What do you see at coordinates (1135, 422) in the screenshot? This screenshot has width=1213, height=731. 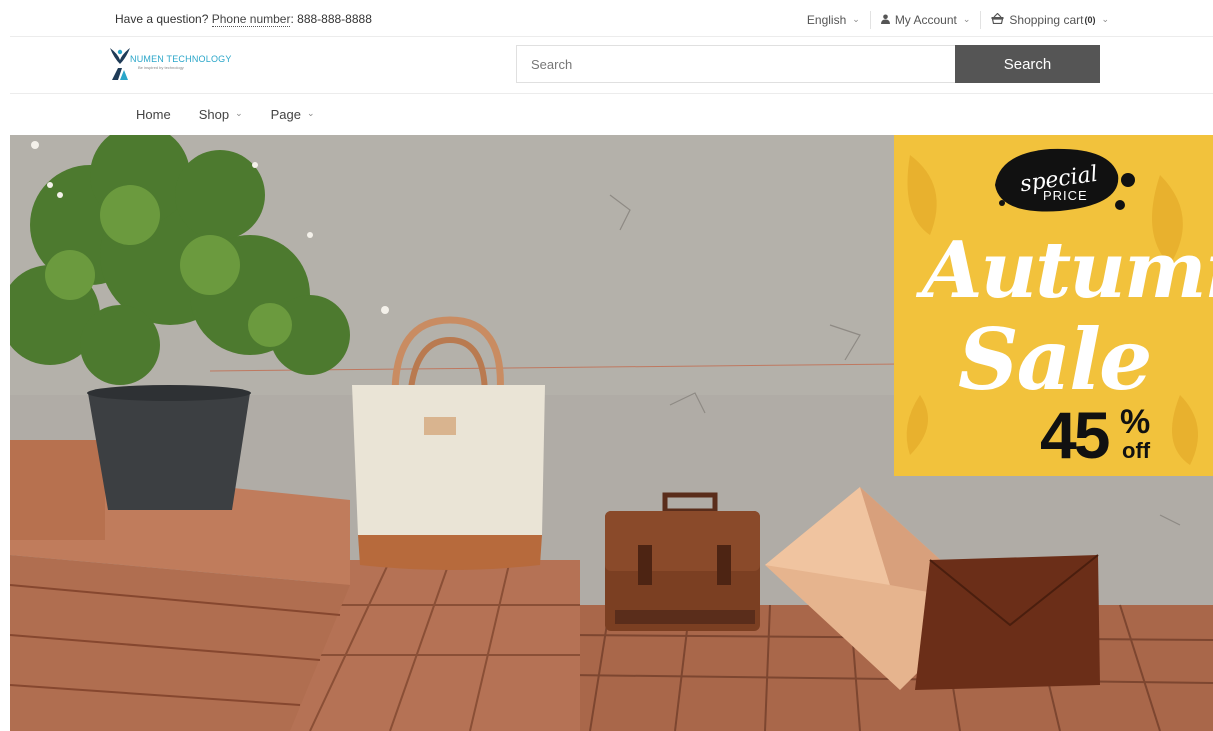 I see `discount-percent: %` at bounding box center [1135, 422].